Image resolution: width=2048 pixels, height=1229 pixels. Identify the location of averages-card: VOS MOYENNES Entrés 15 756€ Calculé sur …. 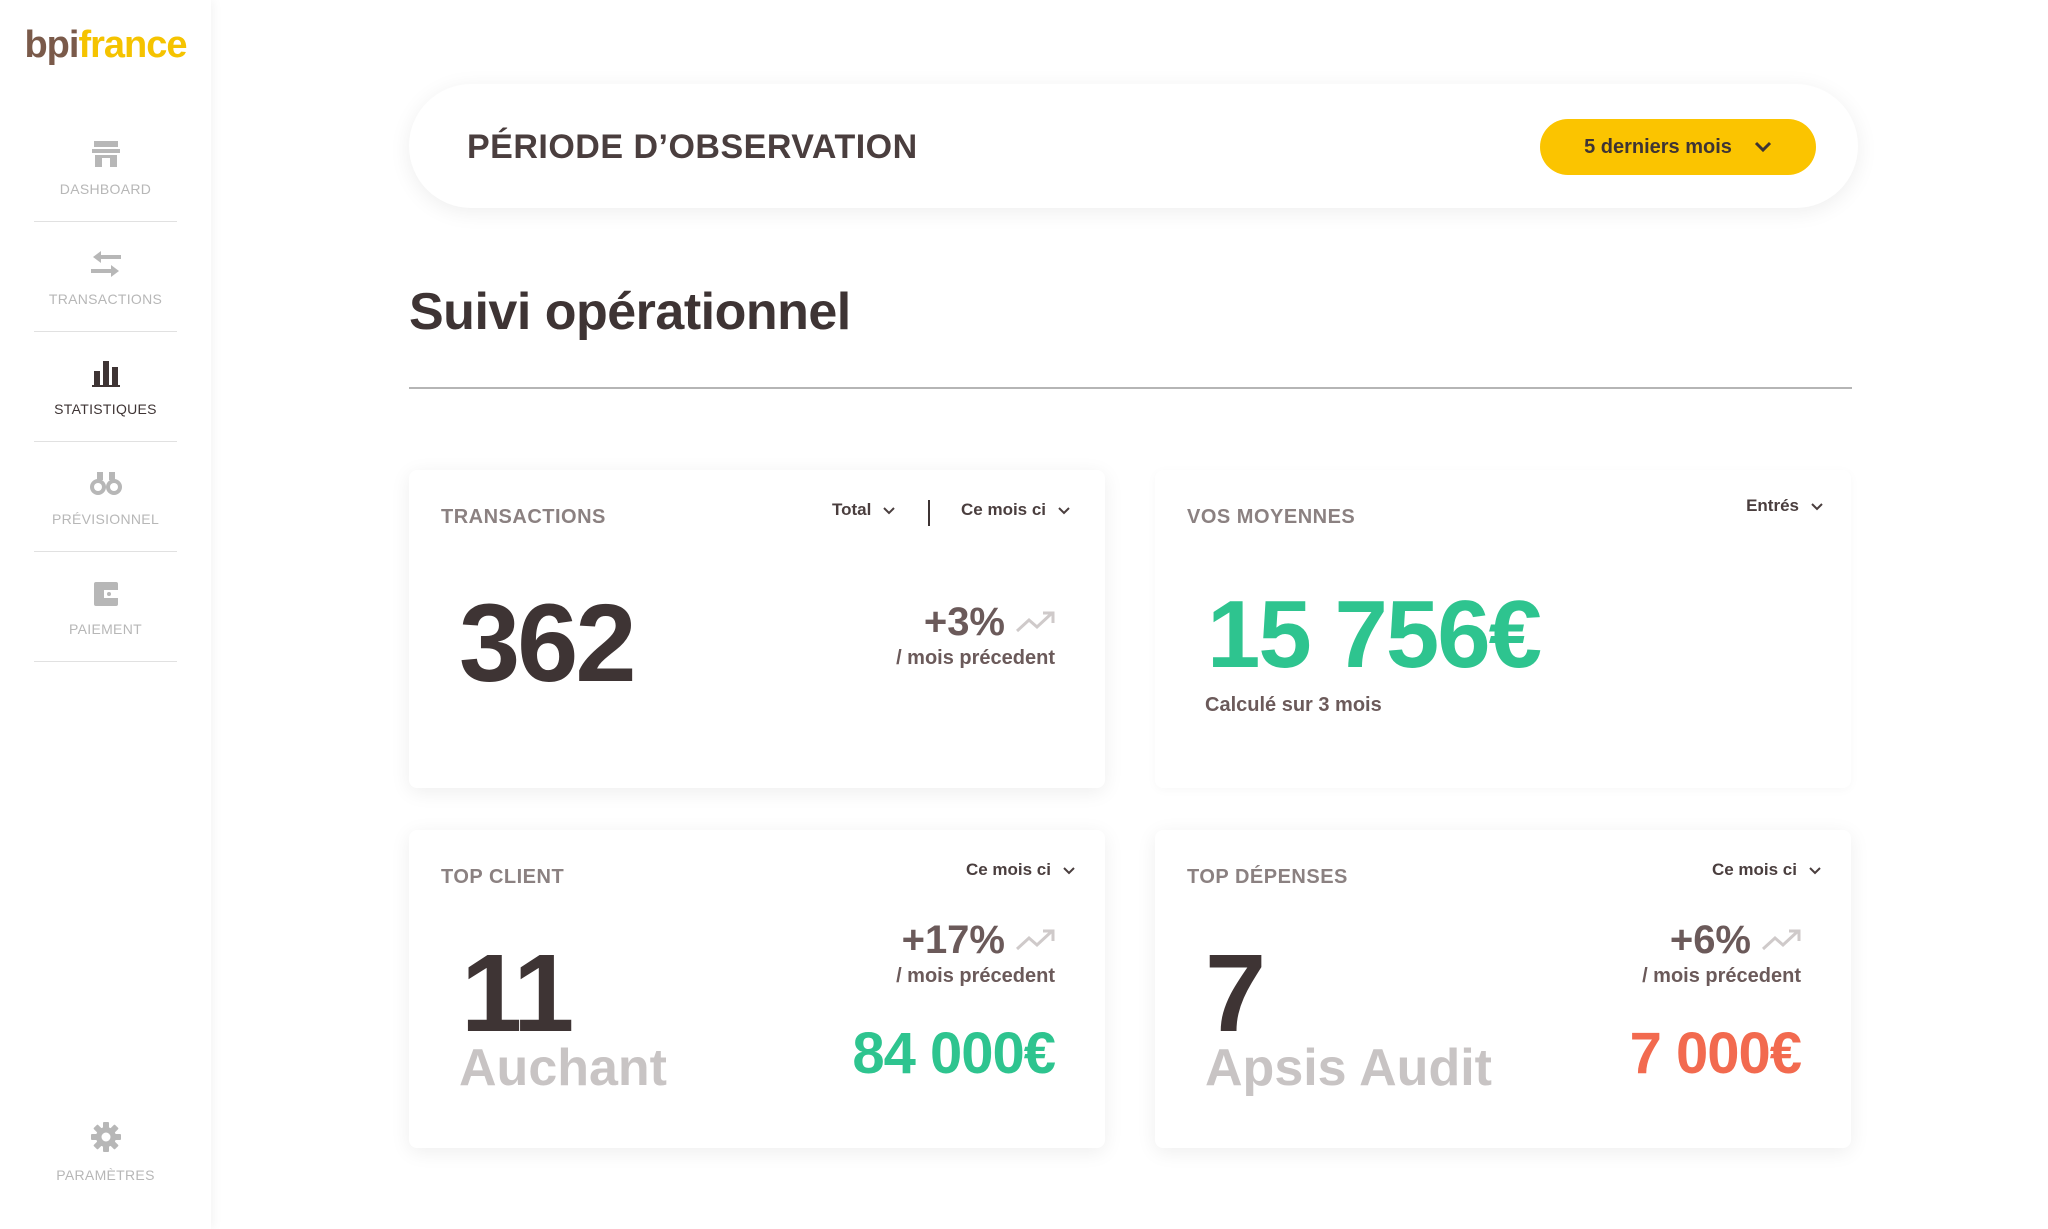
(1503, 629).